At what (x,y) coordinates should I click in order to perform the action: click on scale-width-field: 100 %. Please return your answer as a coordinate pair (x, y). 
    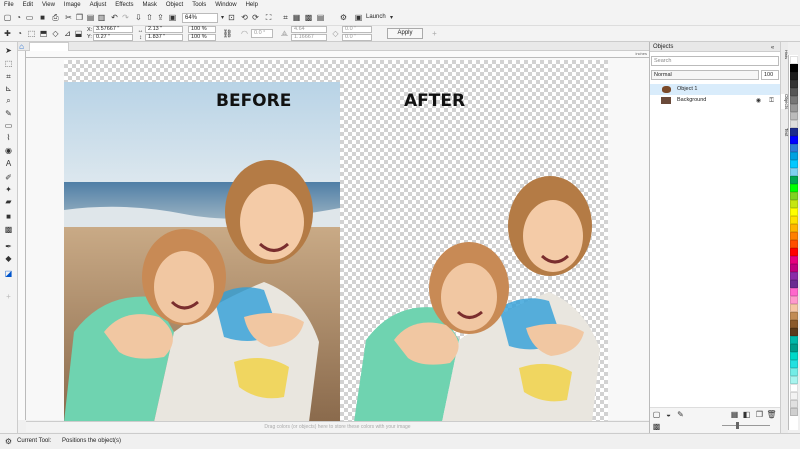
    Looking at the image, I should click on (202, 29).